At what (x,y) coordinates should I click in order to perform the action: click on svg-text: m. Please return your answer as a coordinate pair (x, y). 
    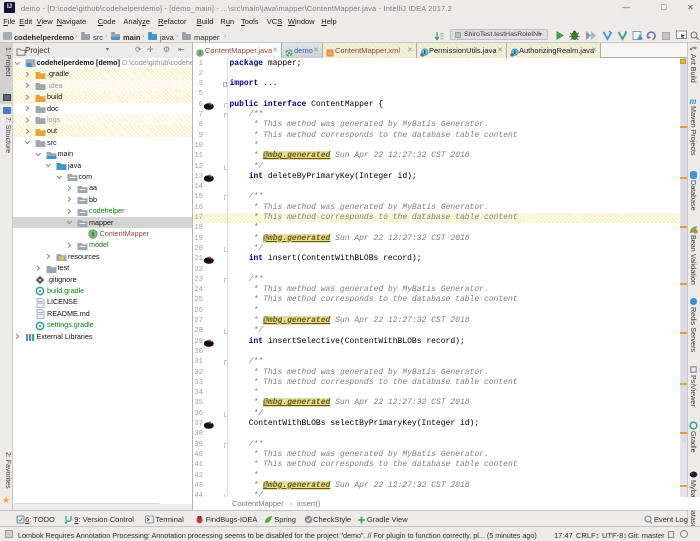
    Looking at the image, I should click on (693, 100).